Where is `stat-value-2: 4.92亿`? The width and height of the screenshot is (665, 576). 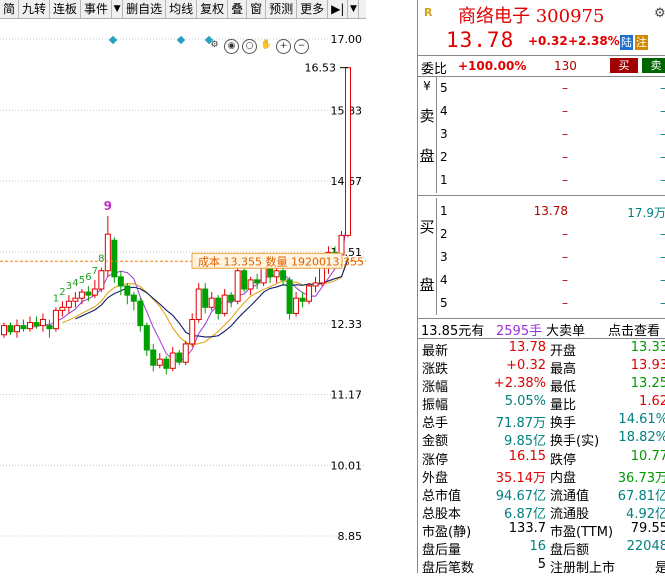 stat-value-2: 4.92亿 is located at coordinates (645, 514).